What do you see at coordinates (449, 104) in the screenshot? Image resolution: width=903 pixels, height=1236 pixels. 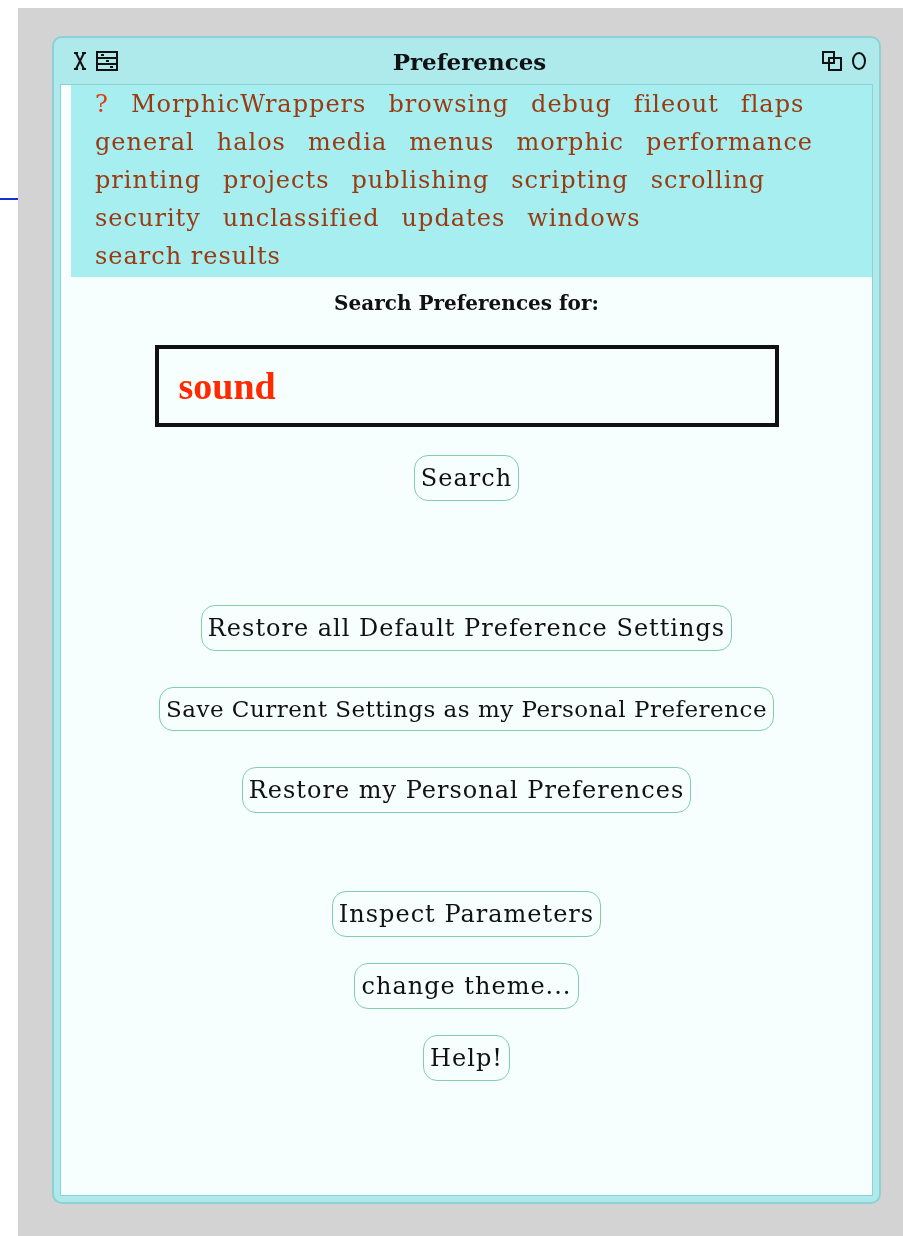 I see `category-link: browsing` at bounding box center [449, 104].